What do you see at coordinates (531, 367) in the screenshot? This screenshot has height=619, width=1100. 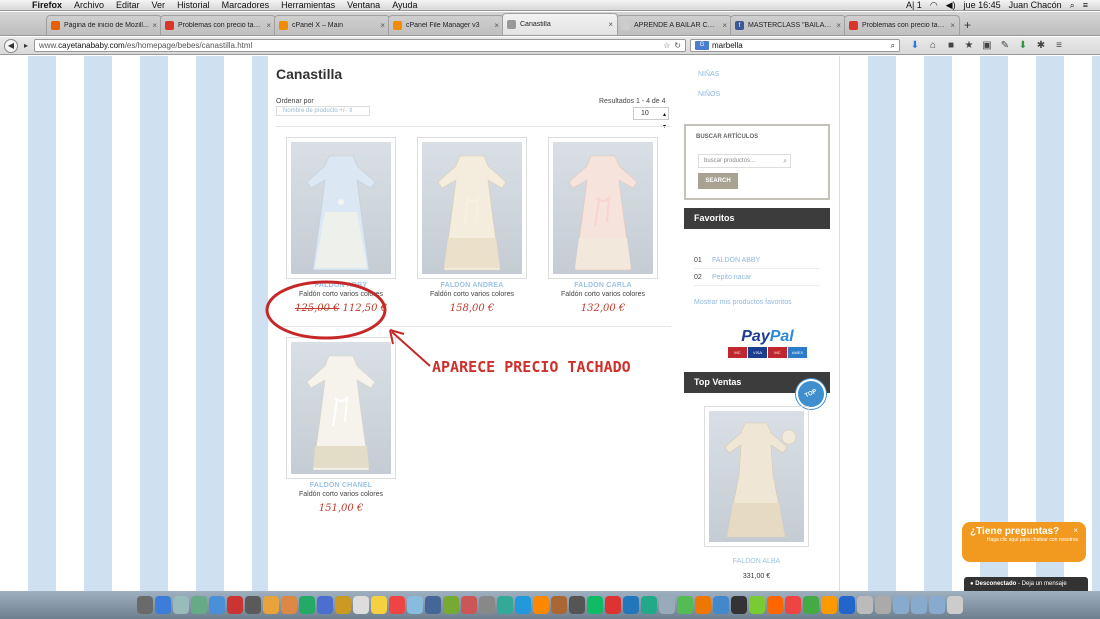 I see `annotation-label: APARECE PRECIO TACHADO` at bounding box center [531, 367].